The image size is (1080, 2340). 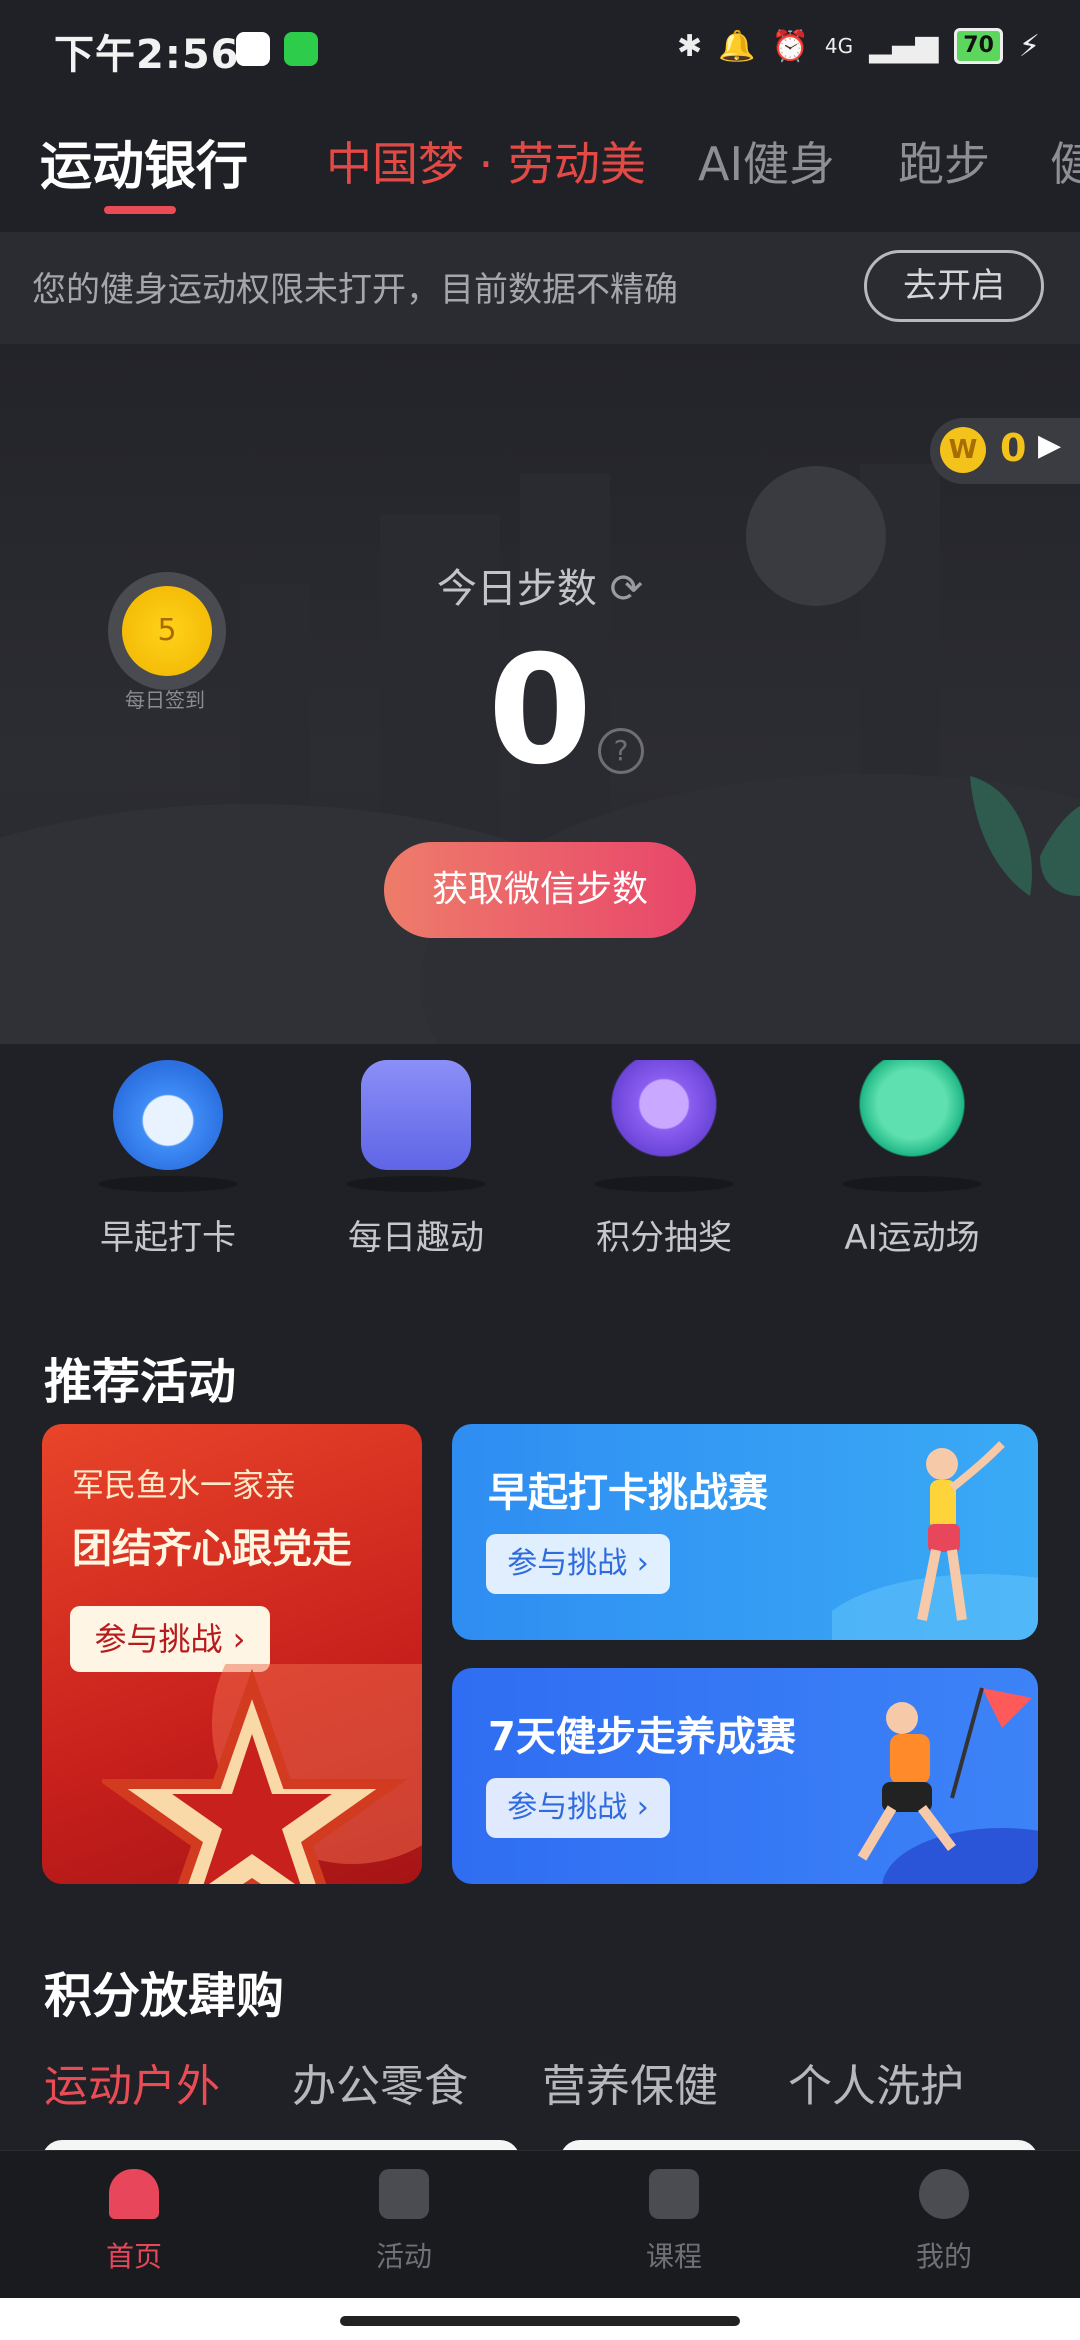 I want to click on category-tab-office-snacks: 办公零食, so click(x=380, y=2082).